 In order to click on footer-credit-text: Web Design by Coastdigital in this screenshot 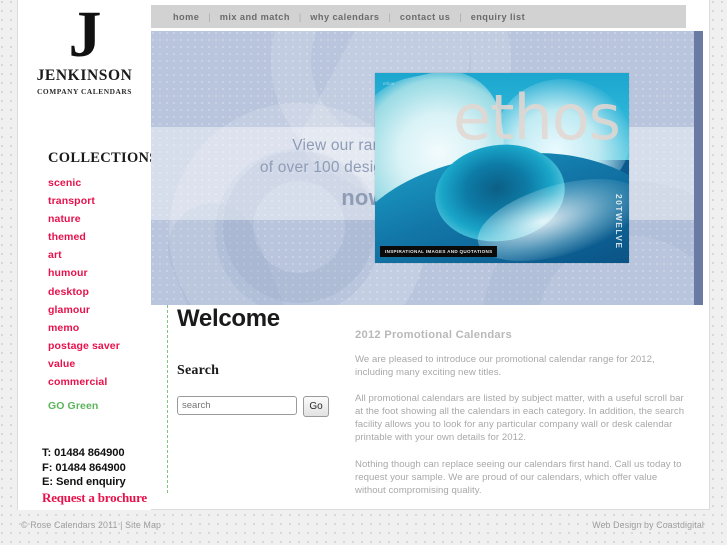, I will do `click(648, 525)`.